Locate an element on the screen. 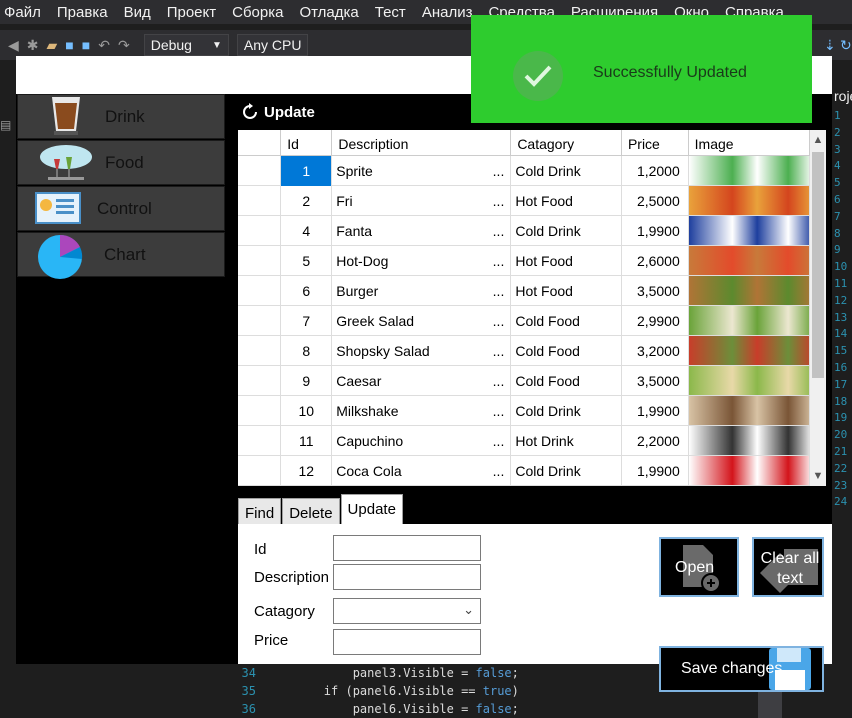 The height and width of the screenshot is (718, 852). table-row: 6 Burger... Hot Food 3,5000 is located at coordinates (524, 291).